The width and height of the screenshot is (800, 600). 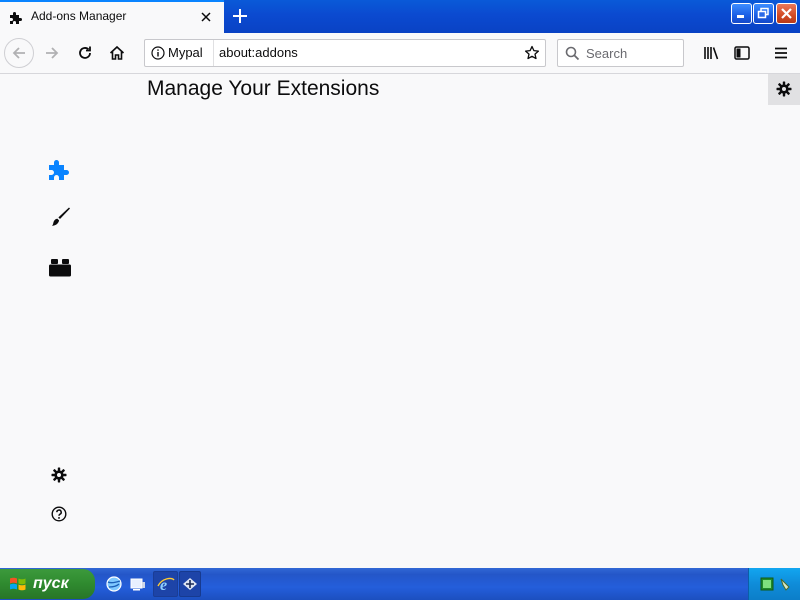 I want to click on forward-button, so click(x=52, y=53).